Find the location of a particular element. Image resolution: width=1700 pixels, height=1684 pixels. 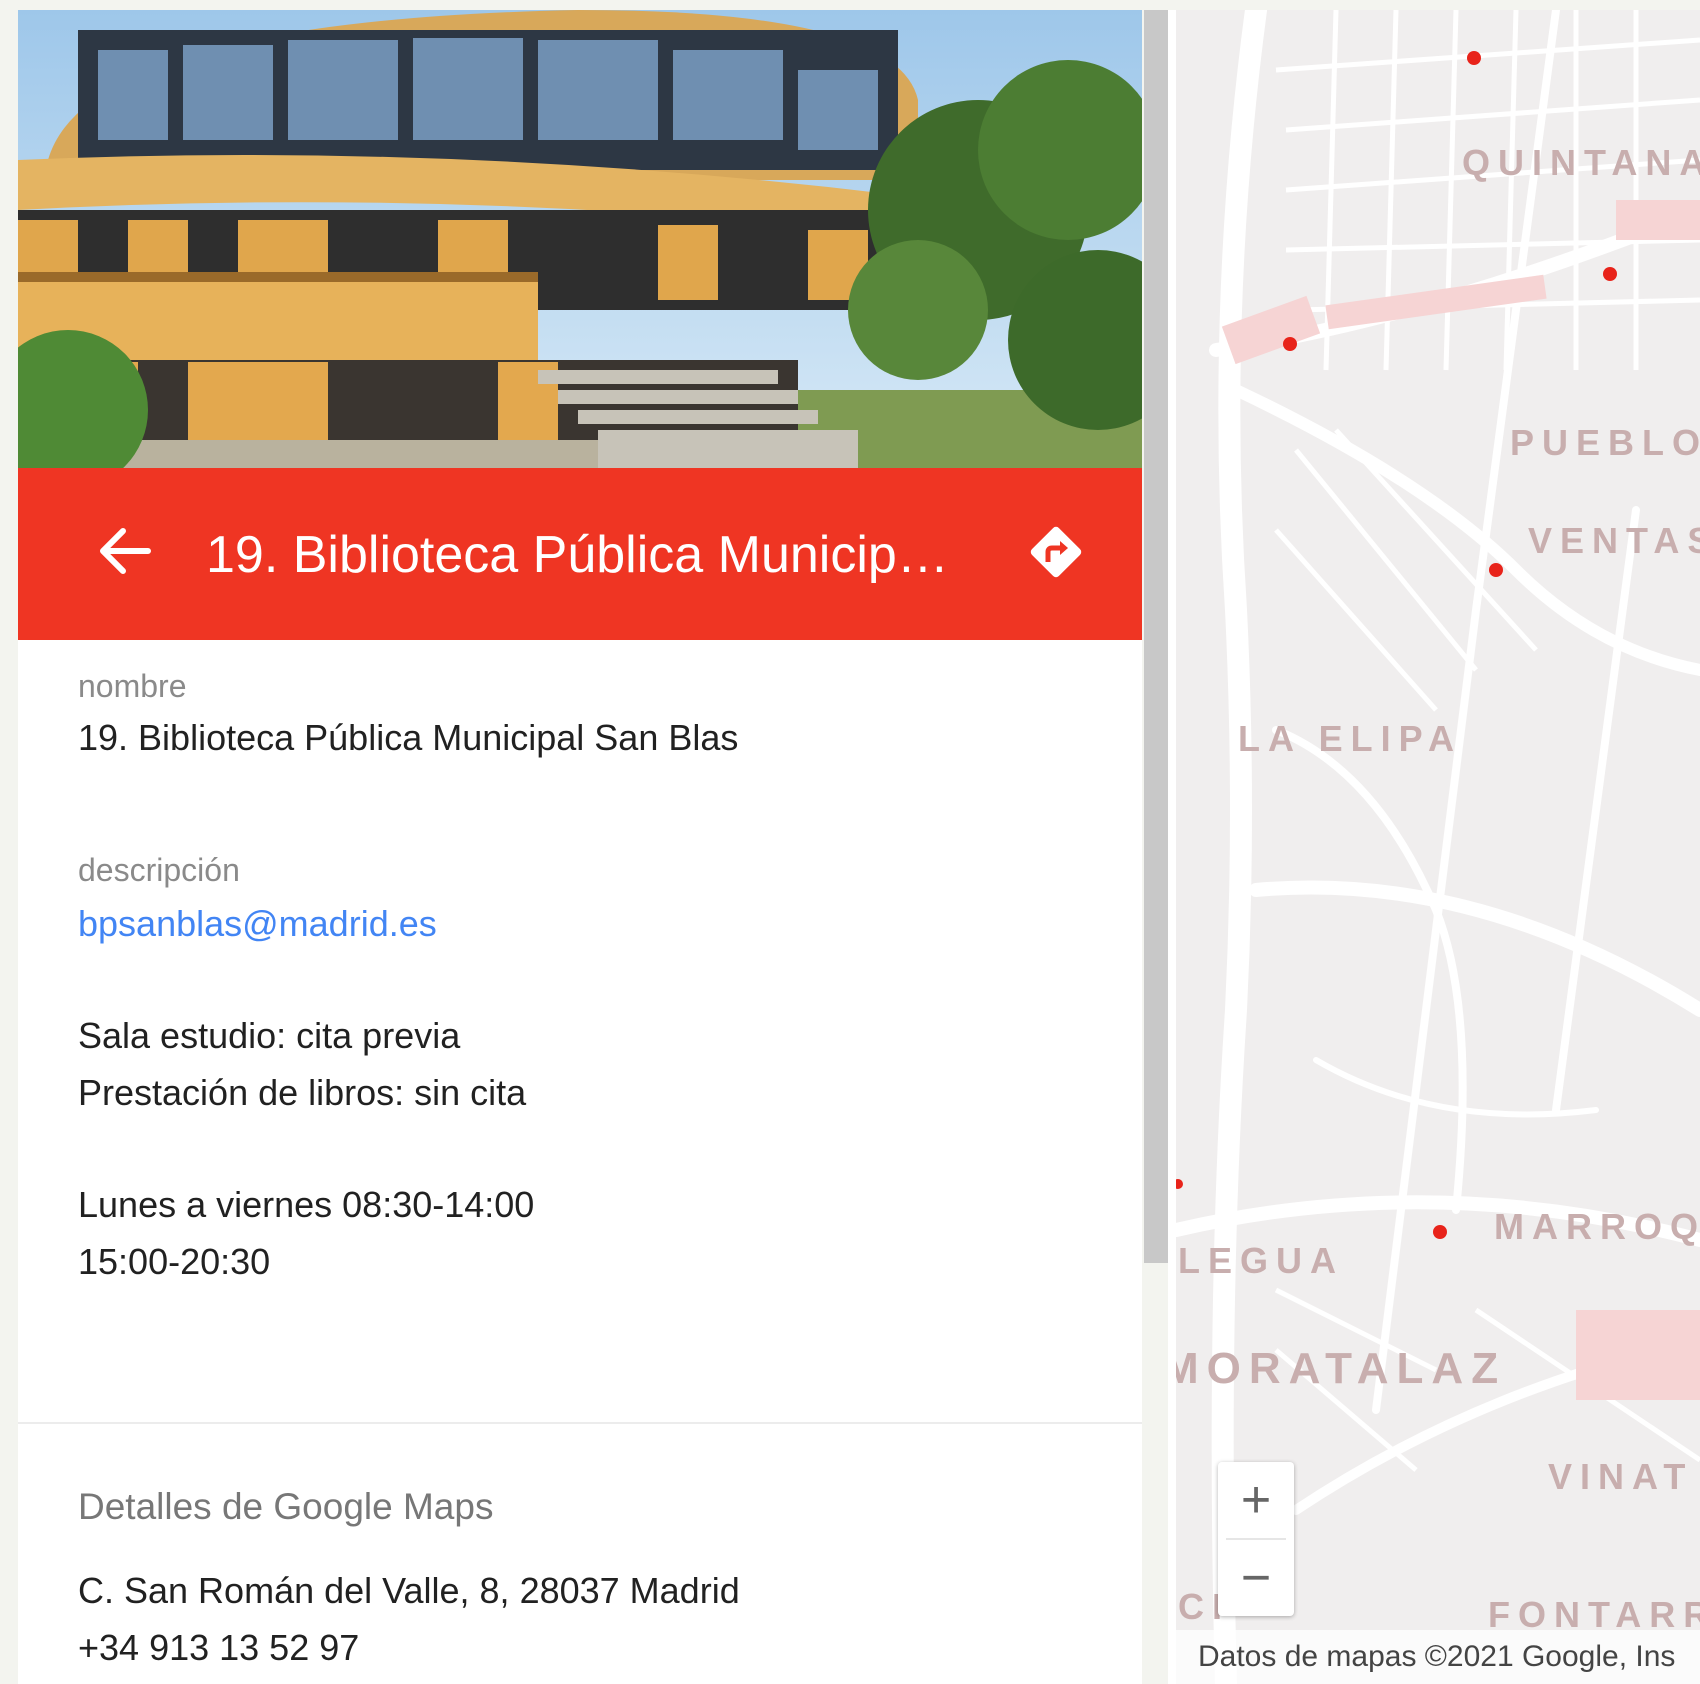

map-label-vinat: VINAT is located at coordinates (1621, 1476).